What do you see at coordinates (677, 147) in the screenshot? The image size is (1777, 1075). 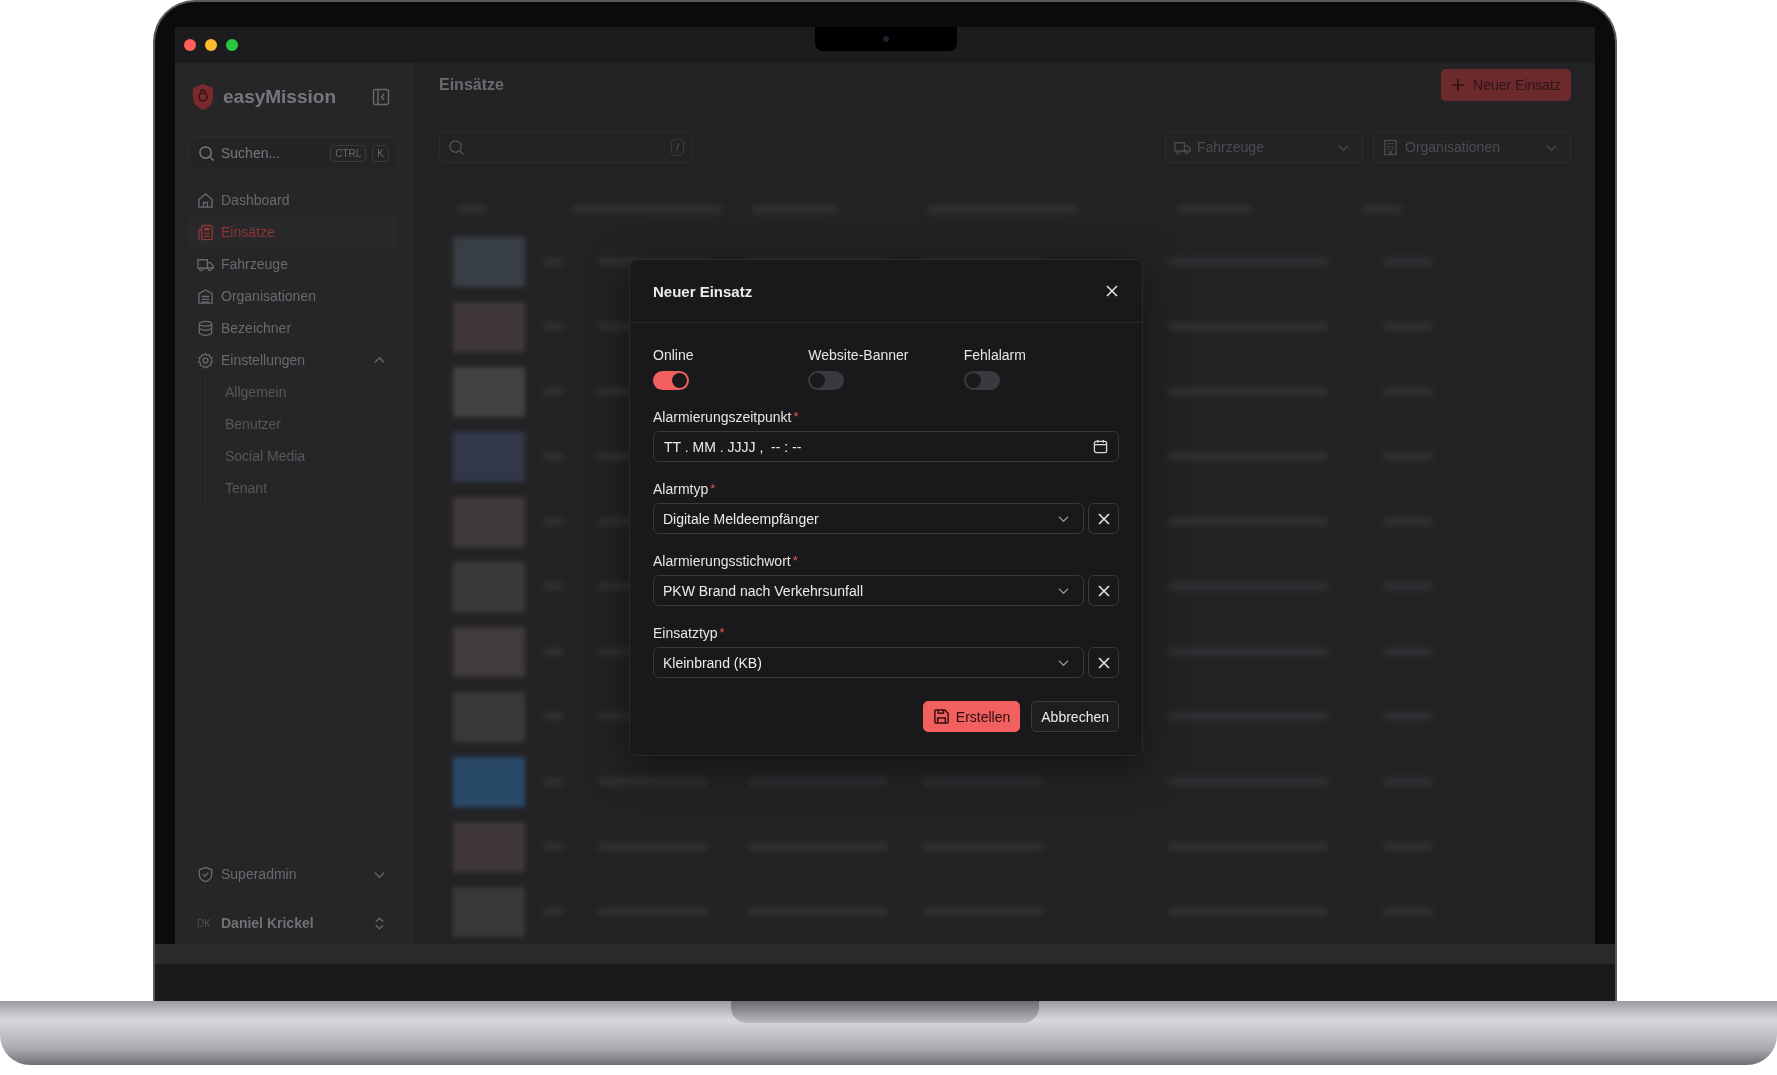 I see `shortcut-key: /` at bounding box center [677, 147].